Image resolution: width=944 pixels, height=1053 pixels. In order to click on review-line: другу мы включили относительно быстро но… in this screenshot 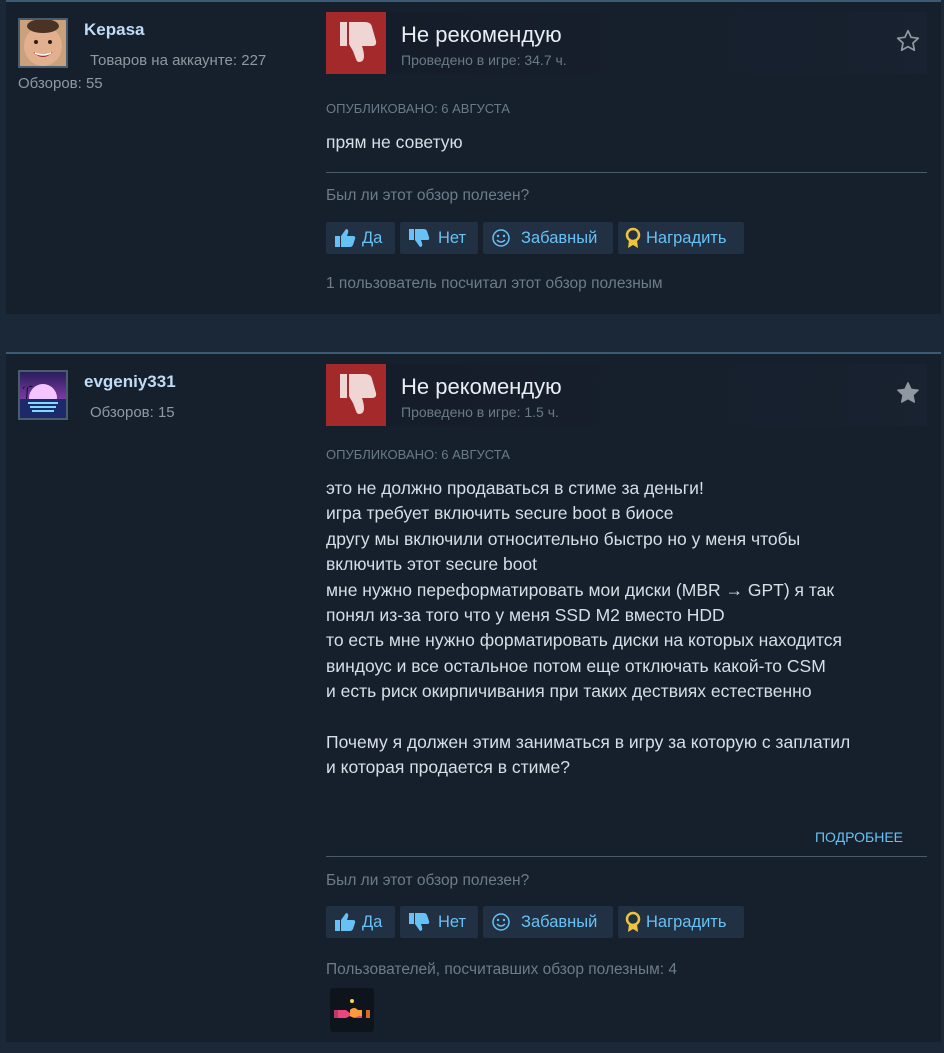, I will do `click(563, 538)`.